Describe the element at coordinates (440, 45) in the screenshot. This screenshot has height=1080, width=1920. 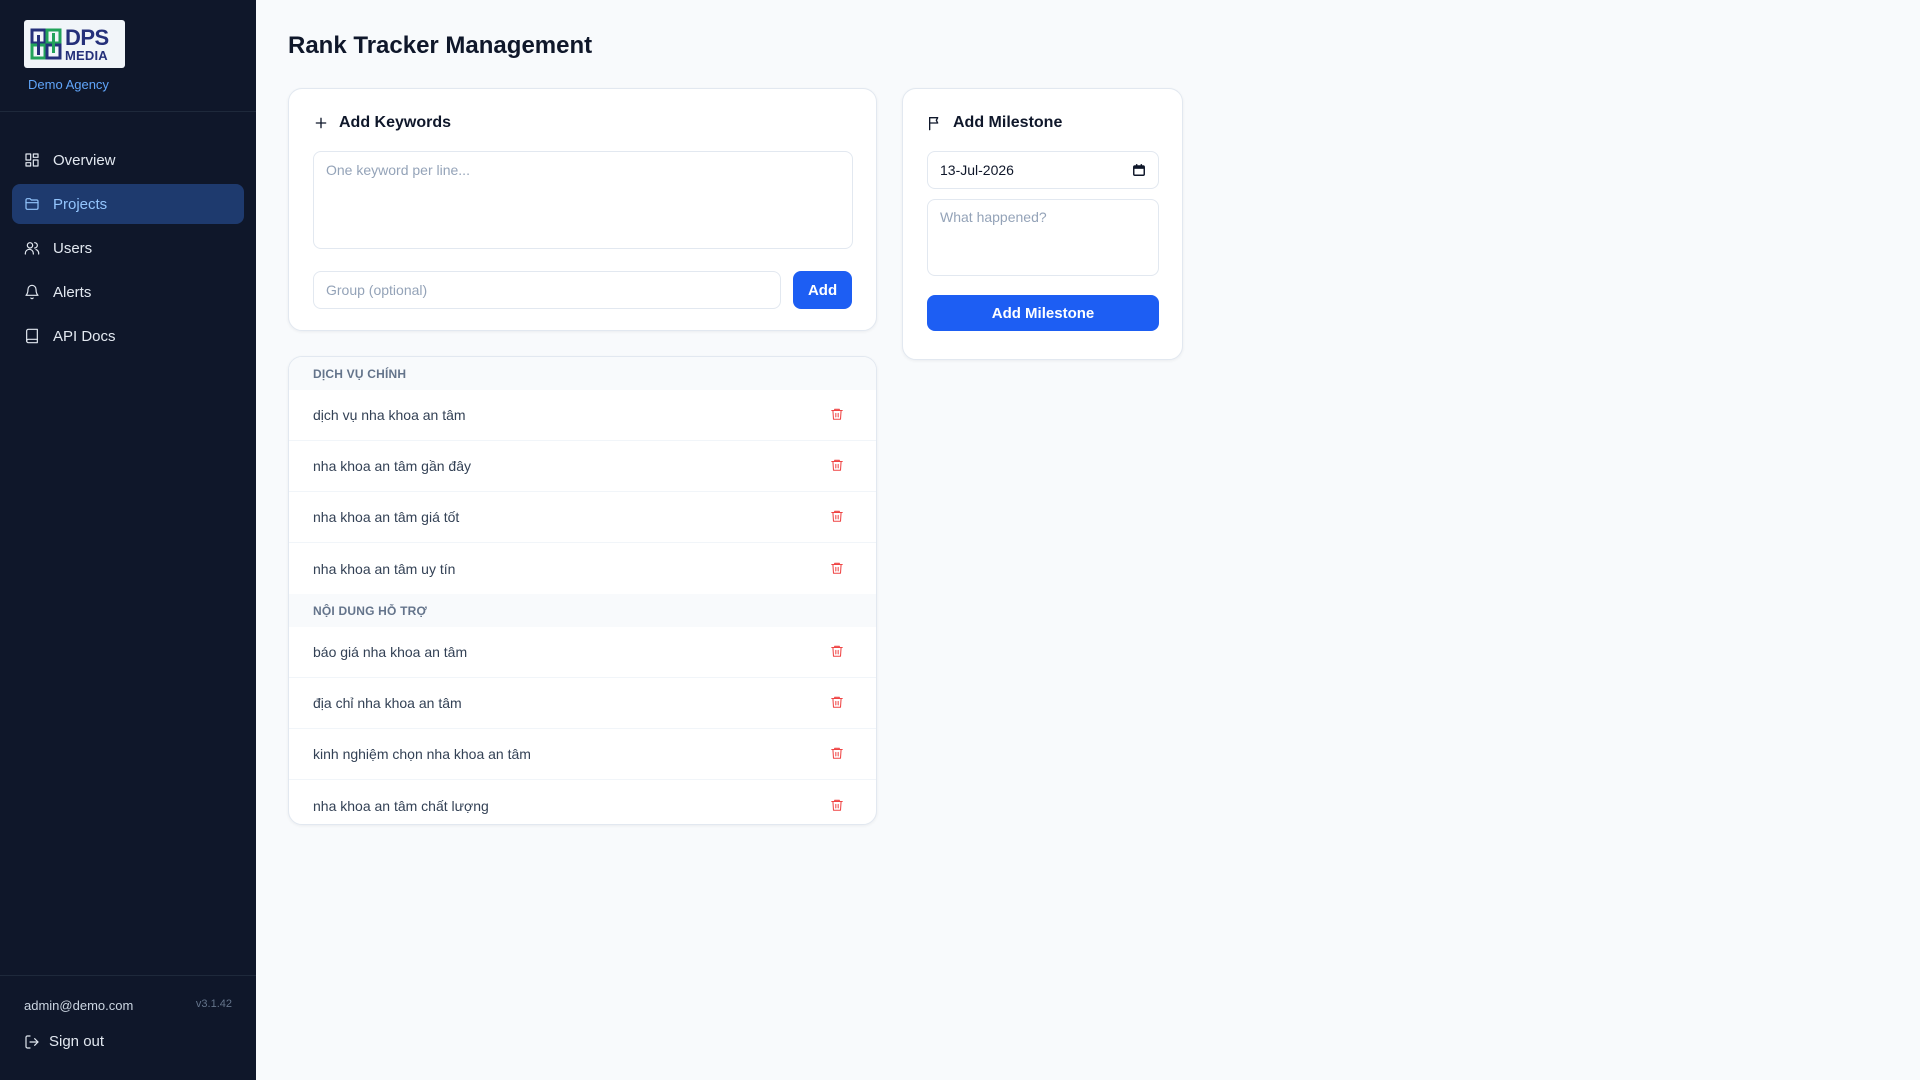
I see `page-title: Rank Tracker Management` at that location.